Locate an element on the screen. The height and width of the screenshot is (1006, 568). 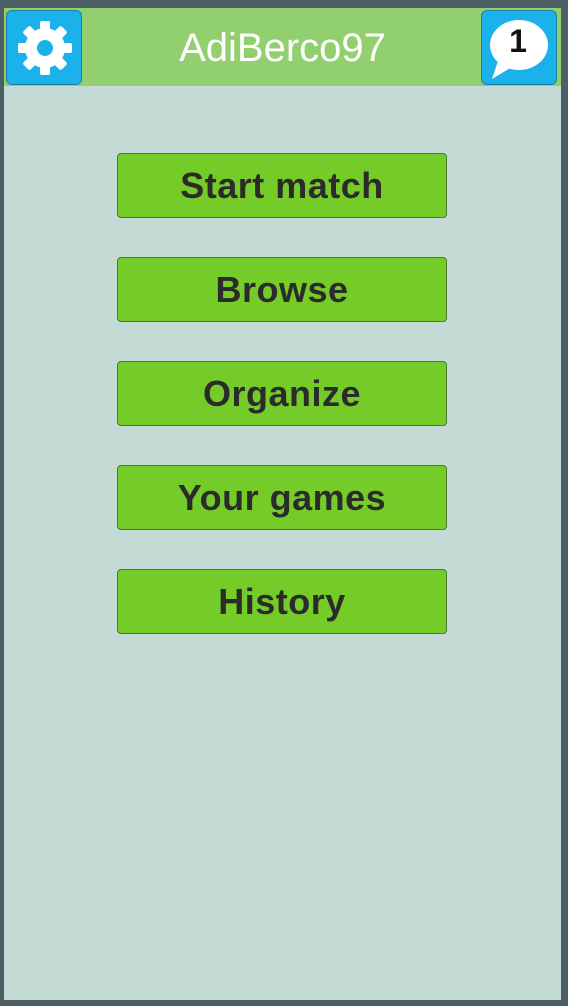
browse-button: Browse is located at coordinates (282, 289).